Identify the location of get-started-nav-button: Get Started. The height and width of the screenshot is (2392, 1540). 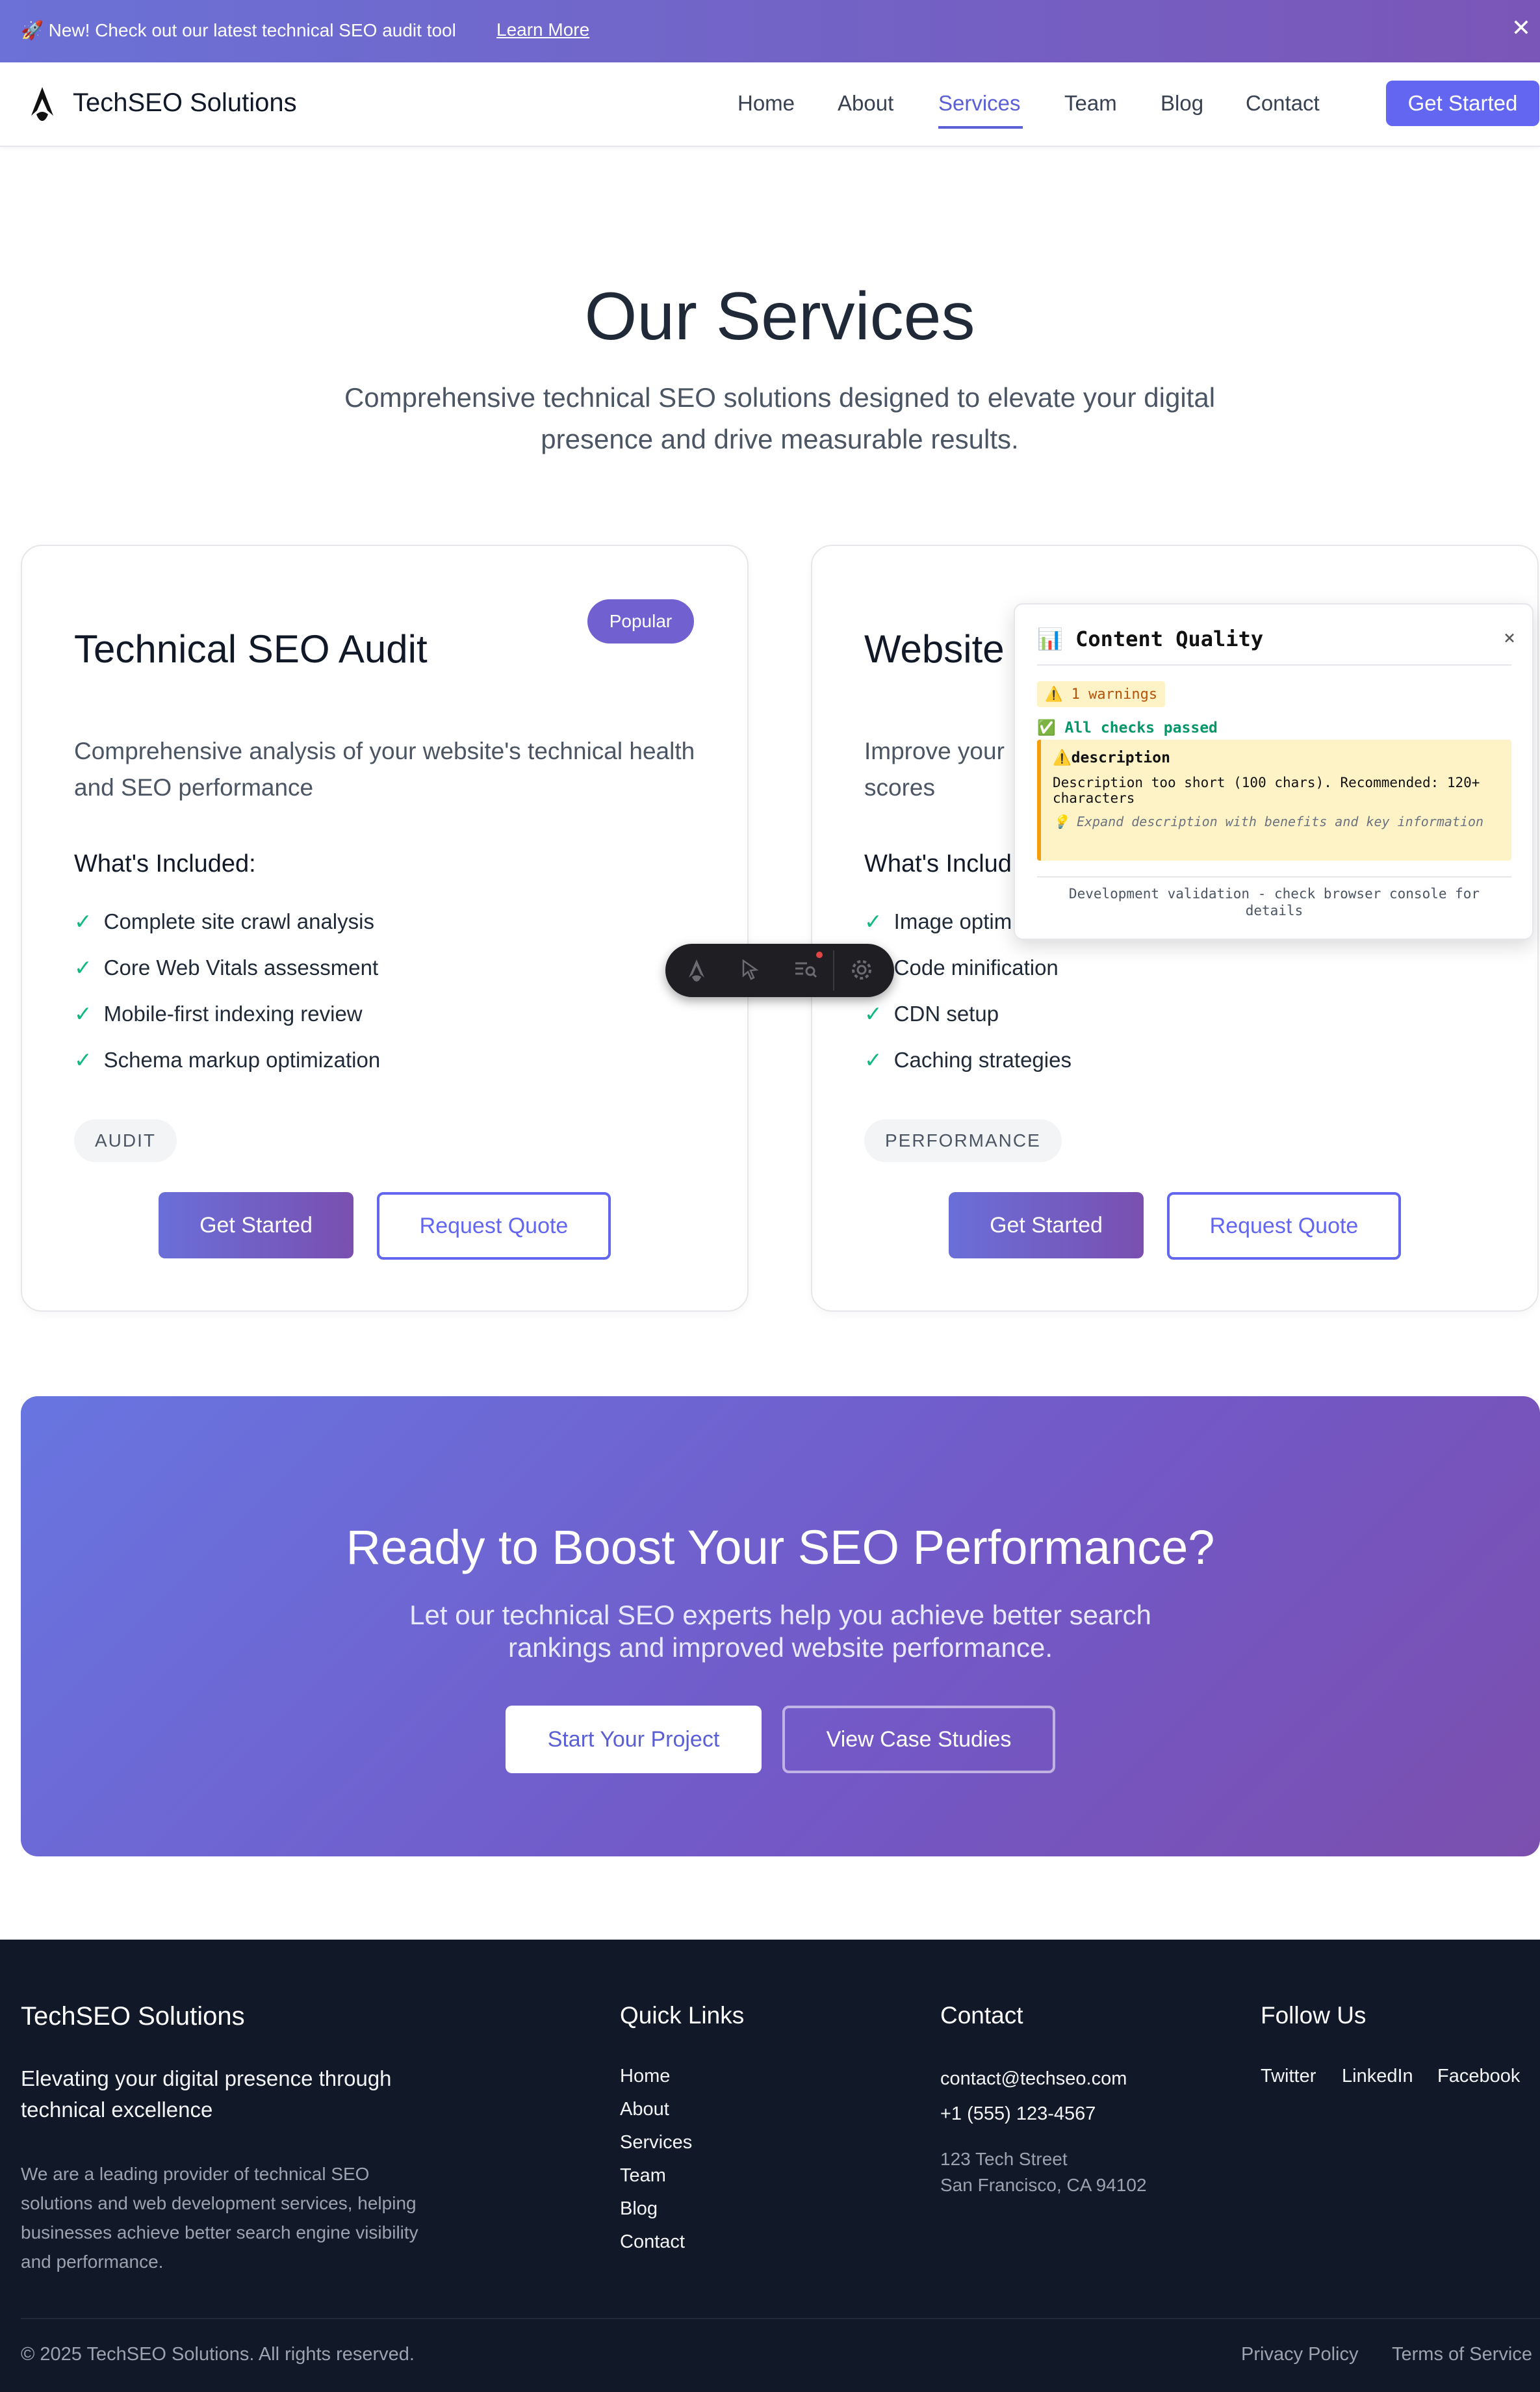
(1462, 103).